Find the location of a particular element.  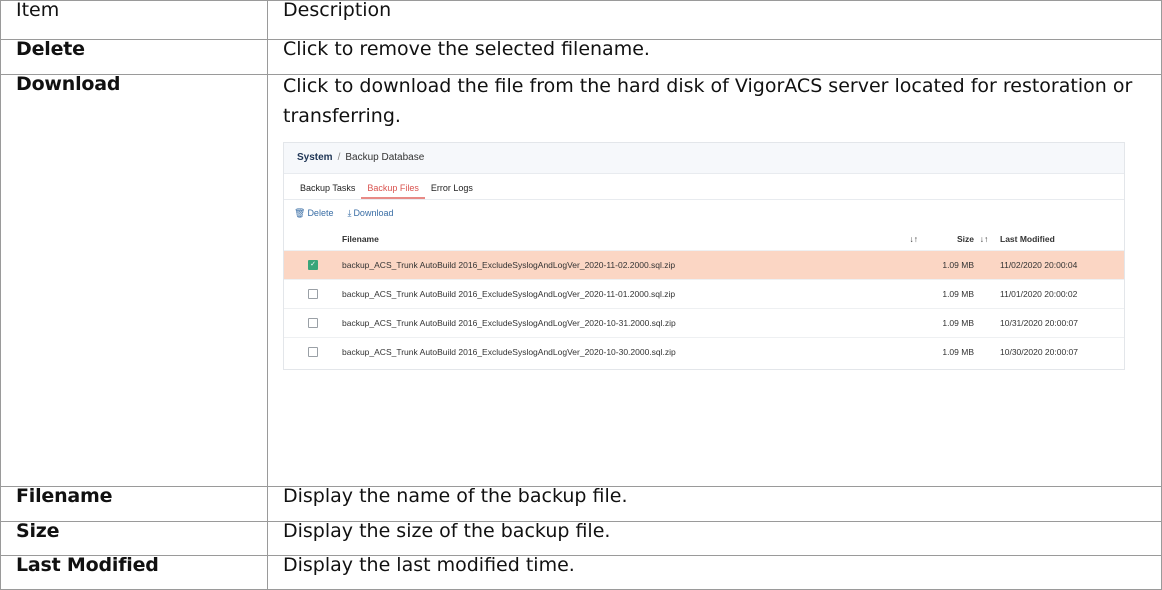

files-header-row: Filename ↓↑ Size ↓↑ Last Modified is located at coordinates (704, 239).